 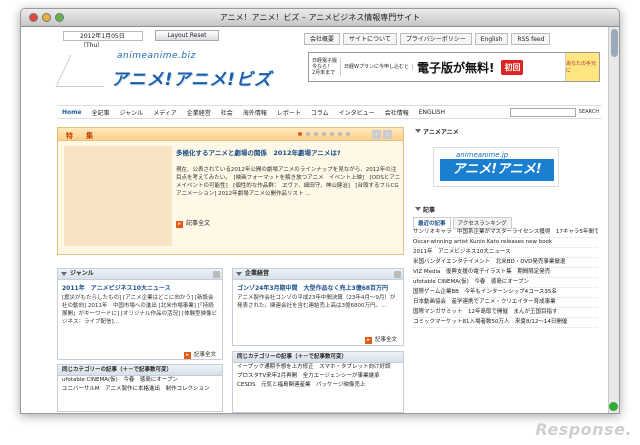 I want to click on layout-reset-button: Layout Reset, so click(x=187, y=35).